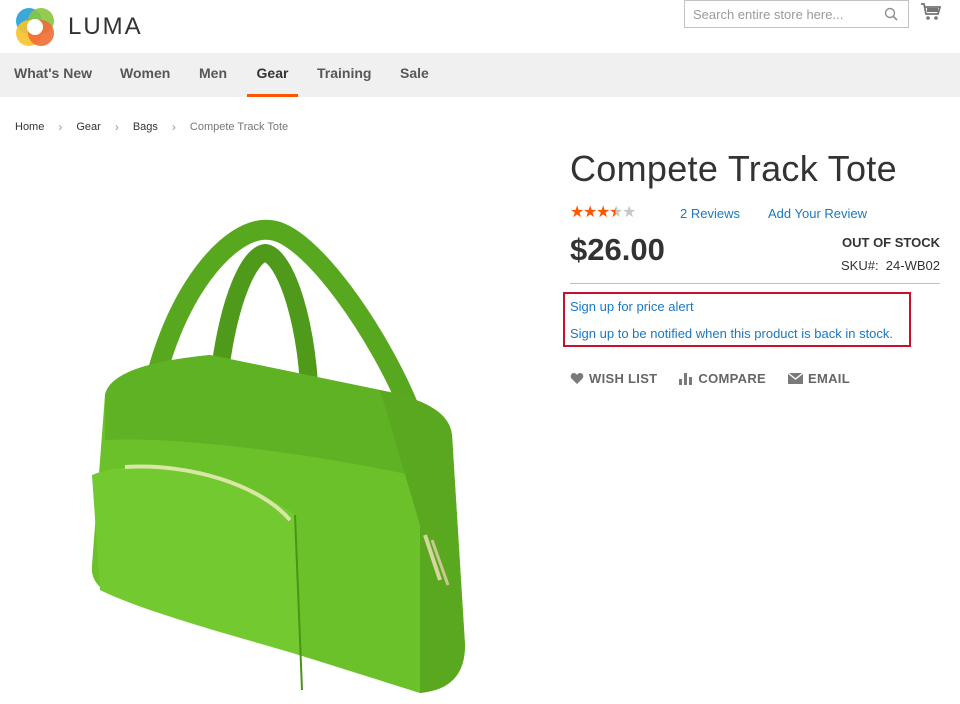 Image resolution: width=960 pixels, height=704 pixels. What do you see at coordinates (686, 378) in the screenshot?
I see `bar-chart-icon` at bounding box center [686, 378].